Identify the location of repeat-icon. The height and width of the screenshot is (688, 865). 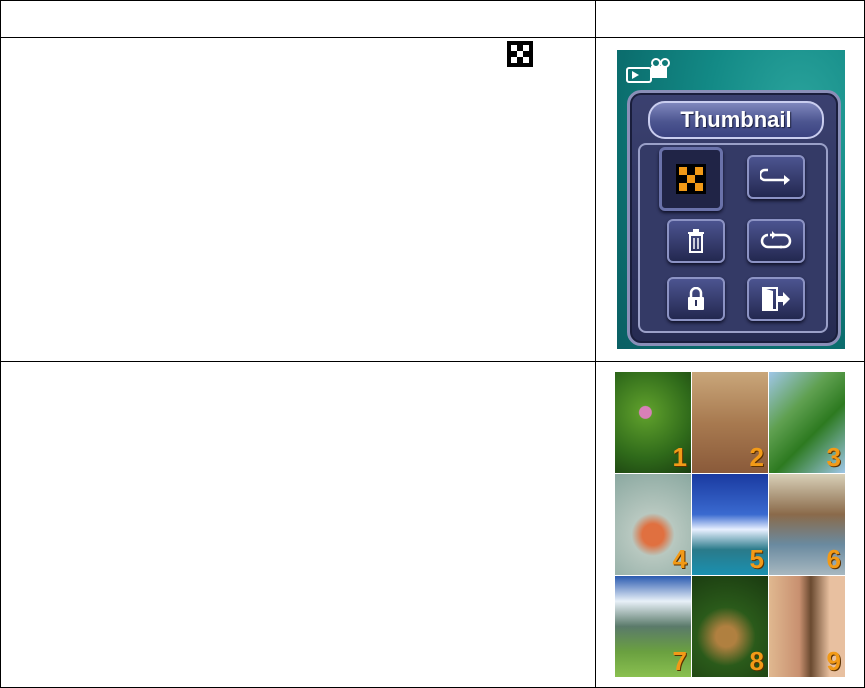
(776, 240).